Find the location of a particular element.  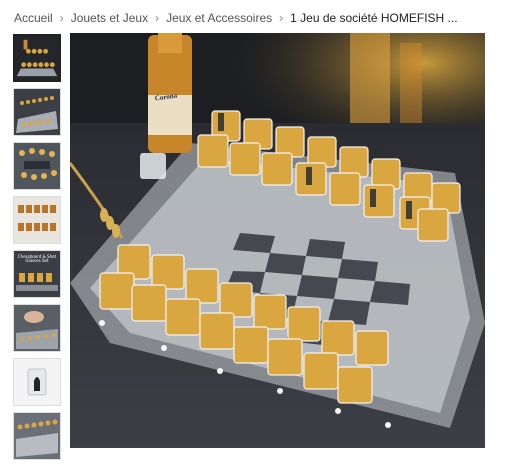

shot-glasses-rows-thumbnail-image is located at coordinates (37, 220).